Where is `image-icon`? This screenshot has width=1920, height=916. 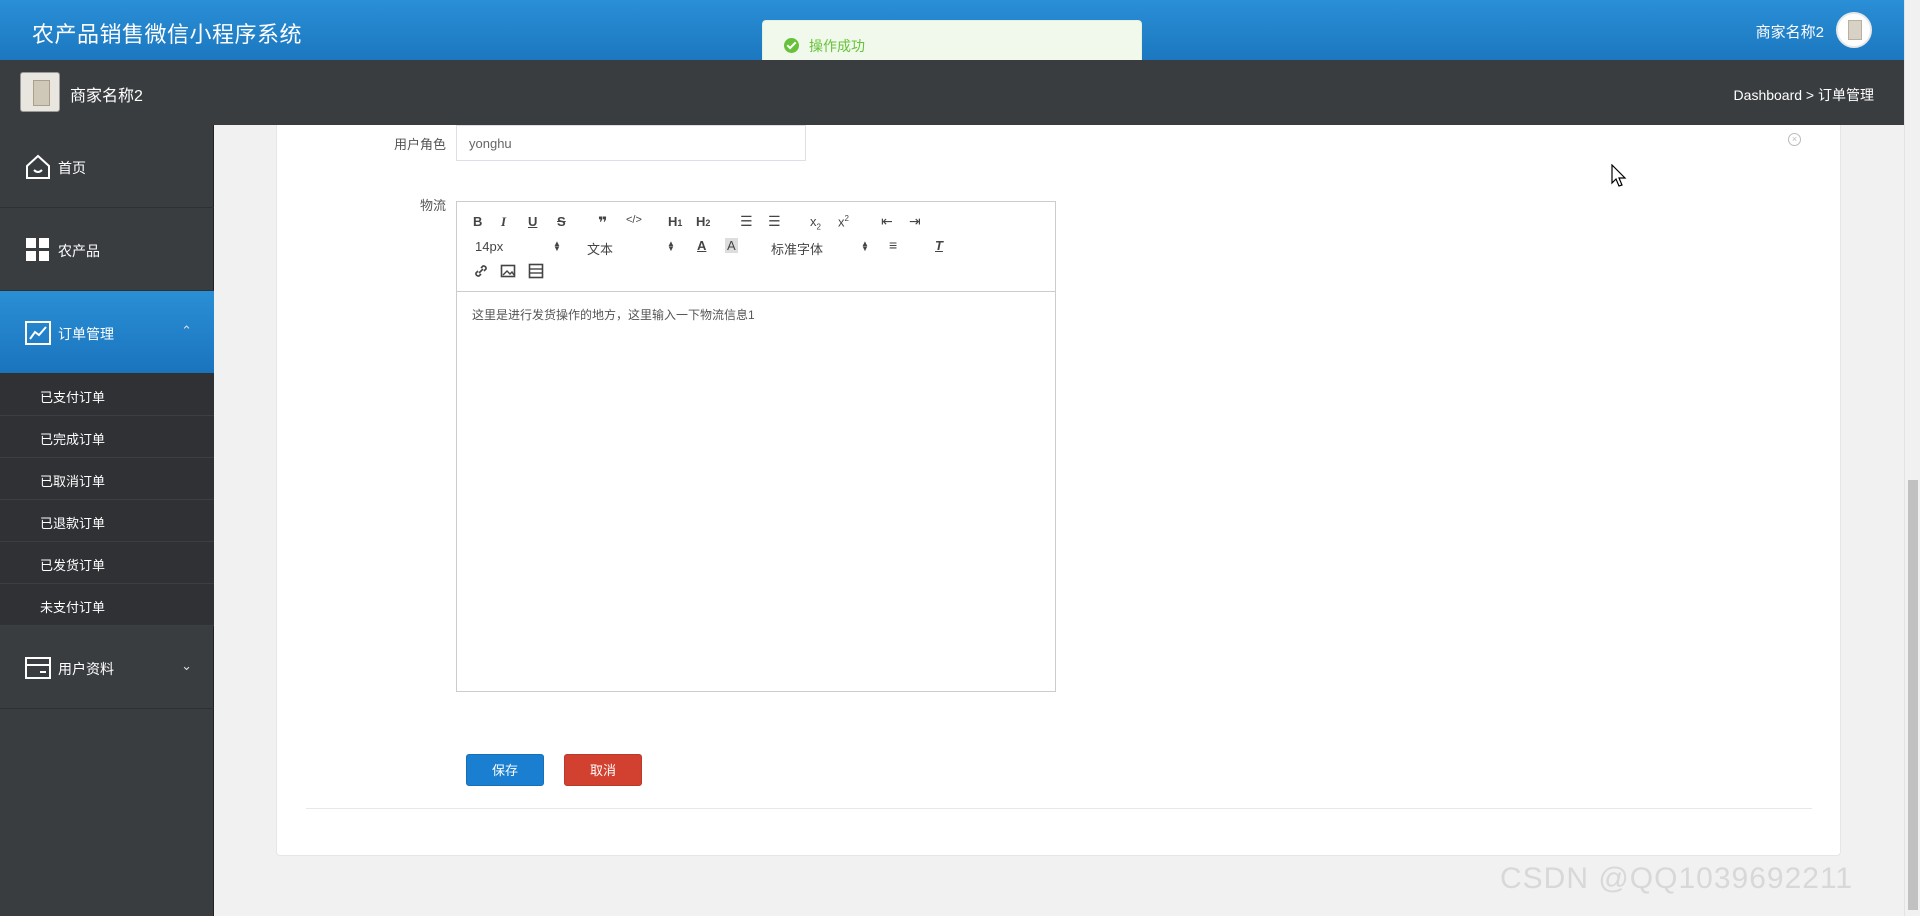 image-icon is located at coordinates (508, 271).